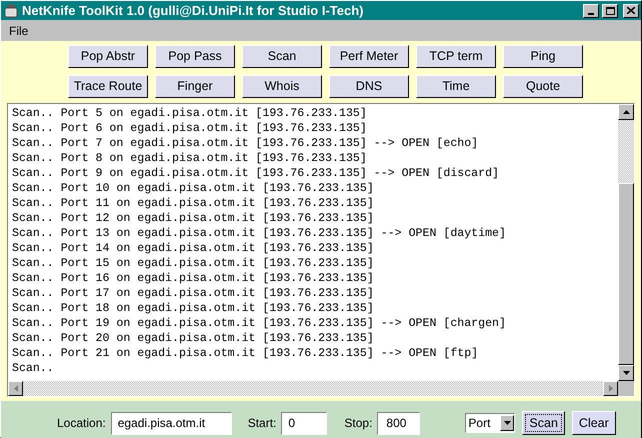 This screenshot has height=438, width=642. Describe the element at coordinates (193, 263) in the screenshot. I see `output-line: Scan.. Port 15 on egadi.pisa.otm.it [193.76.233.135]` at that location.